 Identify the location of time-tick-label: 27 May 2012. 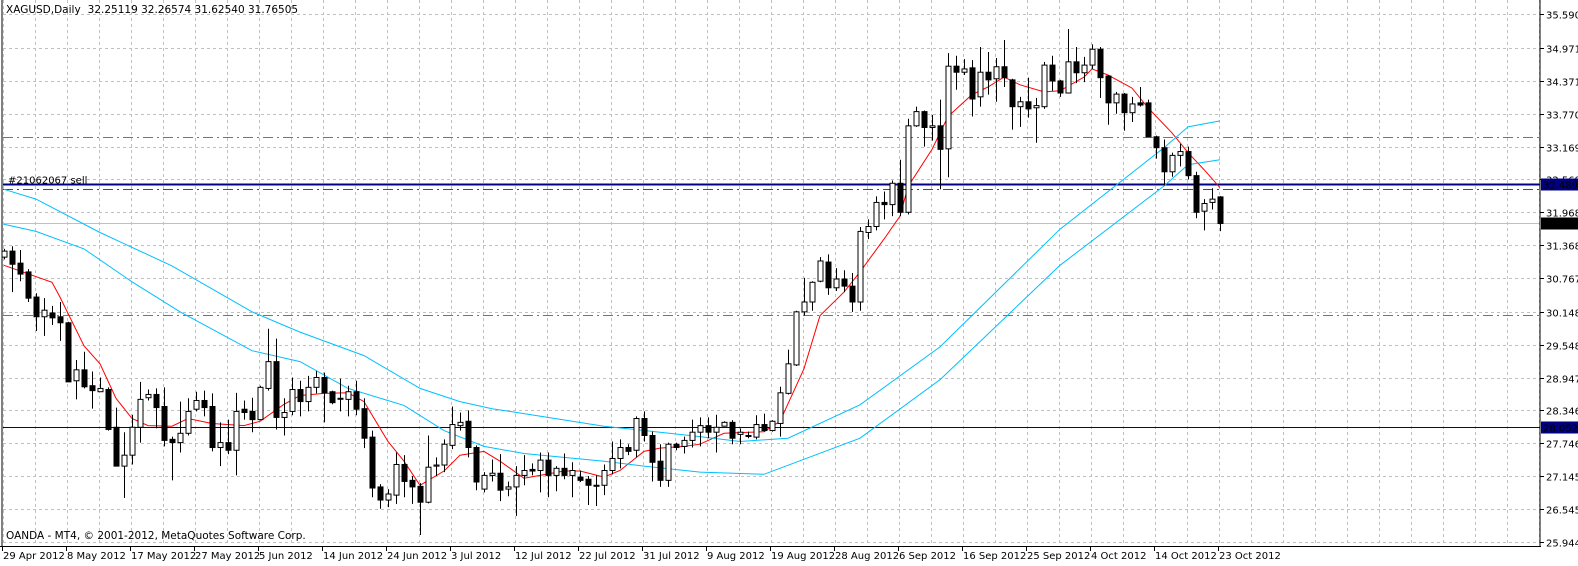
(227, 556).